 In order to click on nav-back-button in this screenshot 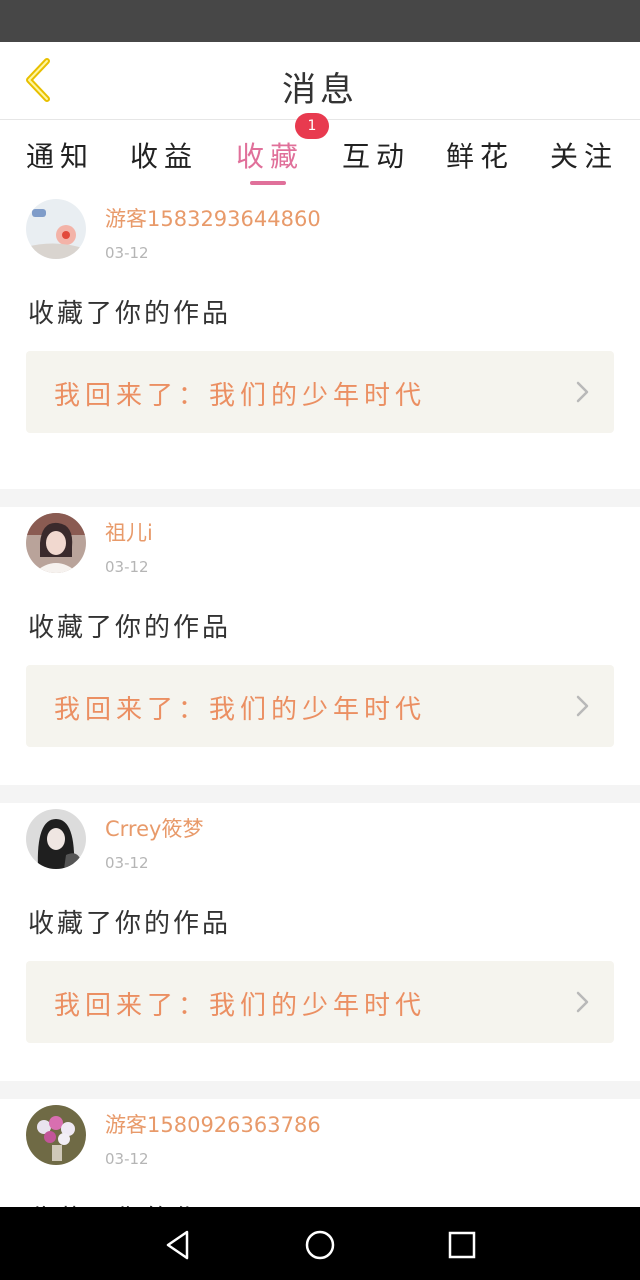, I will do `click(178, 1245)`.